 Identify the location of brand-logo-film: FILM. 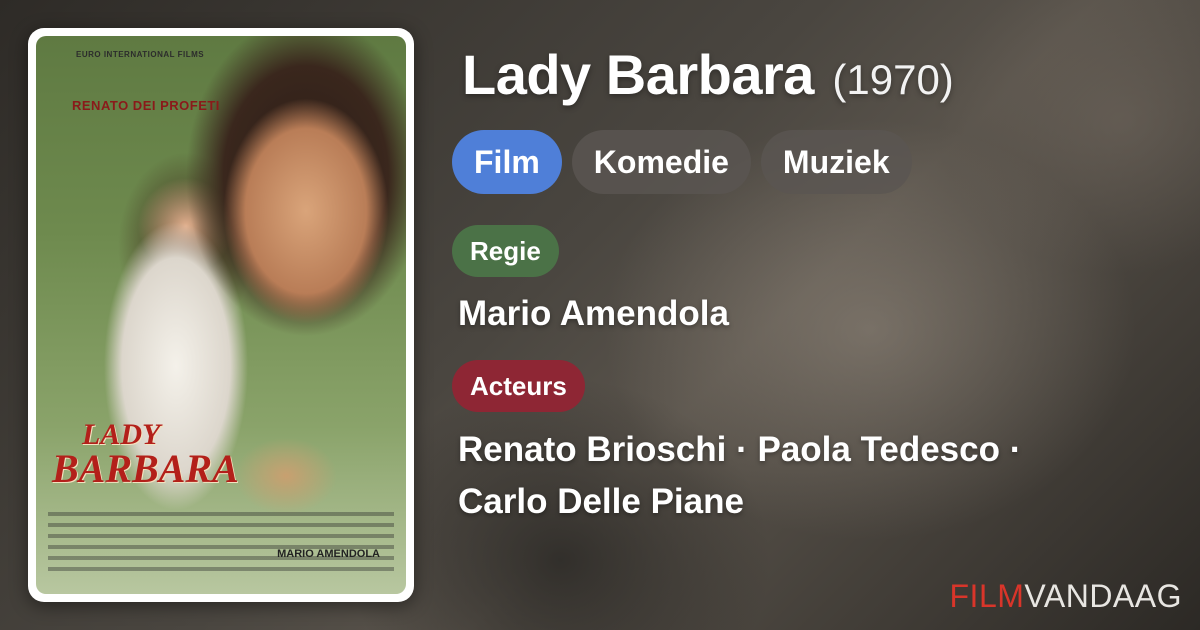
(987, 596).